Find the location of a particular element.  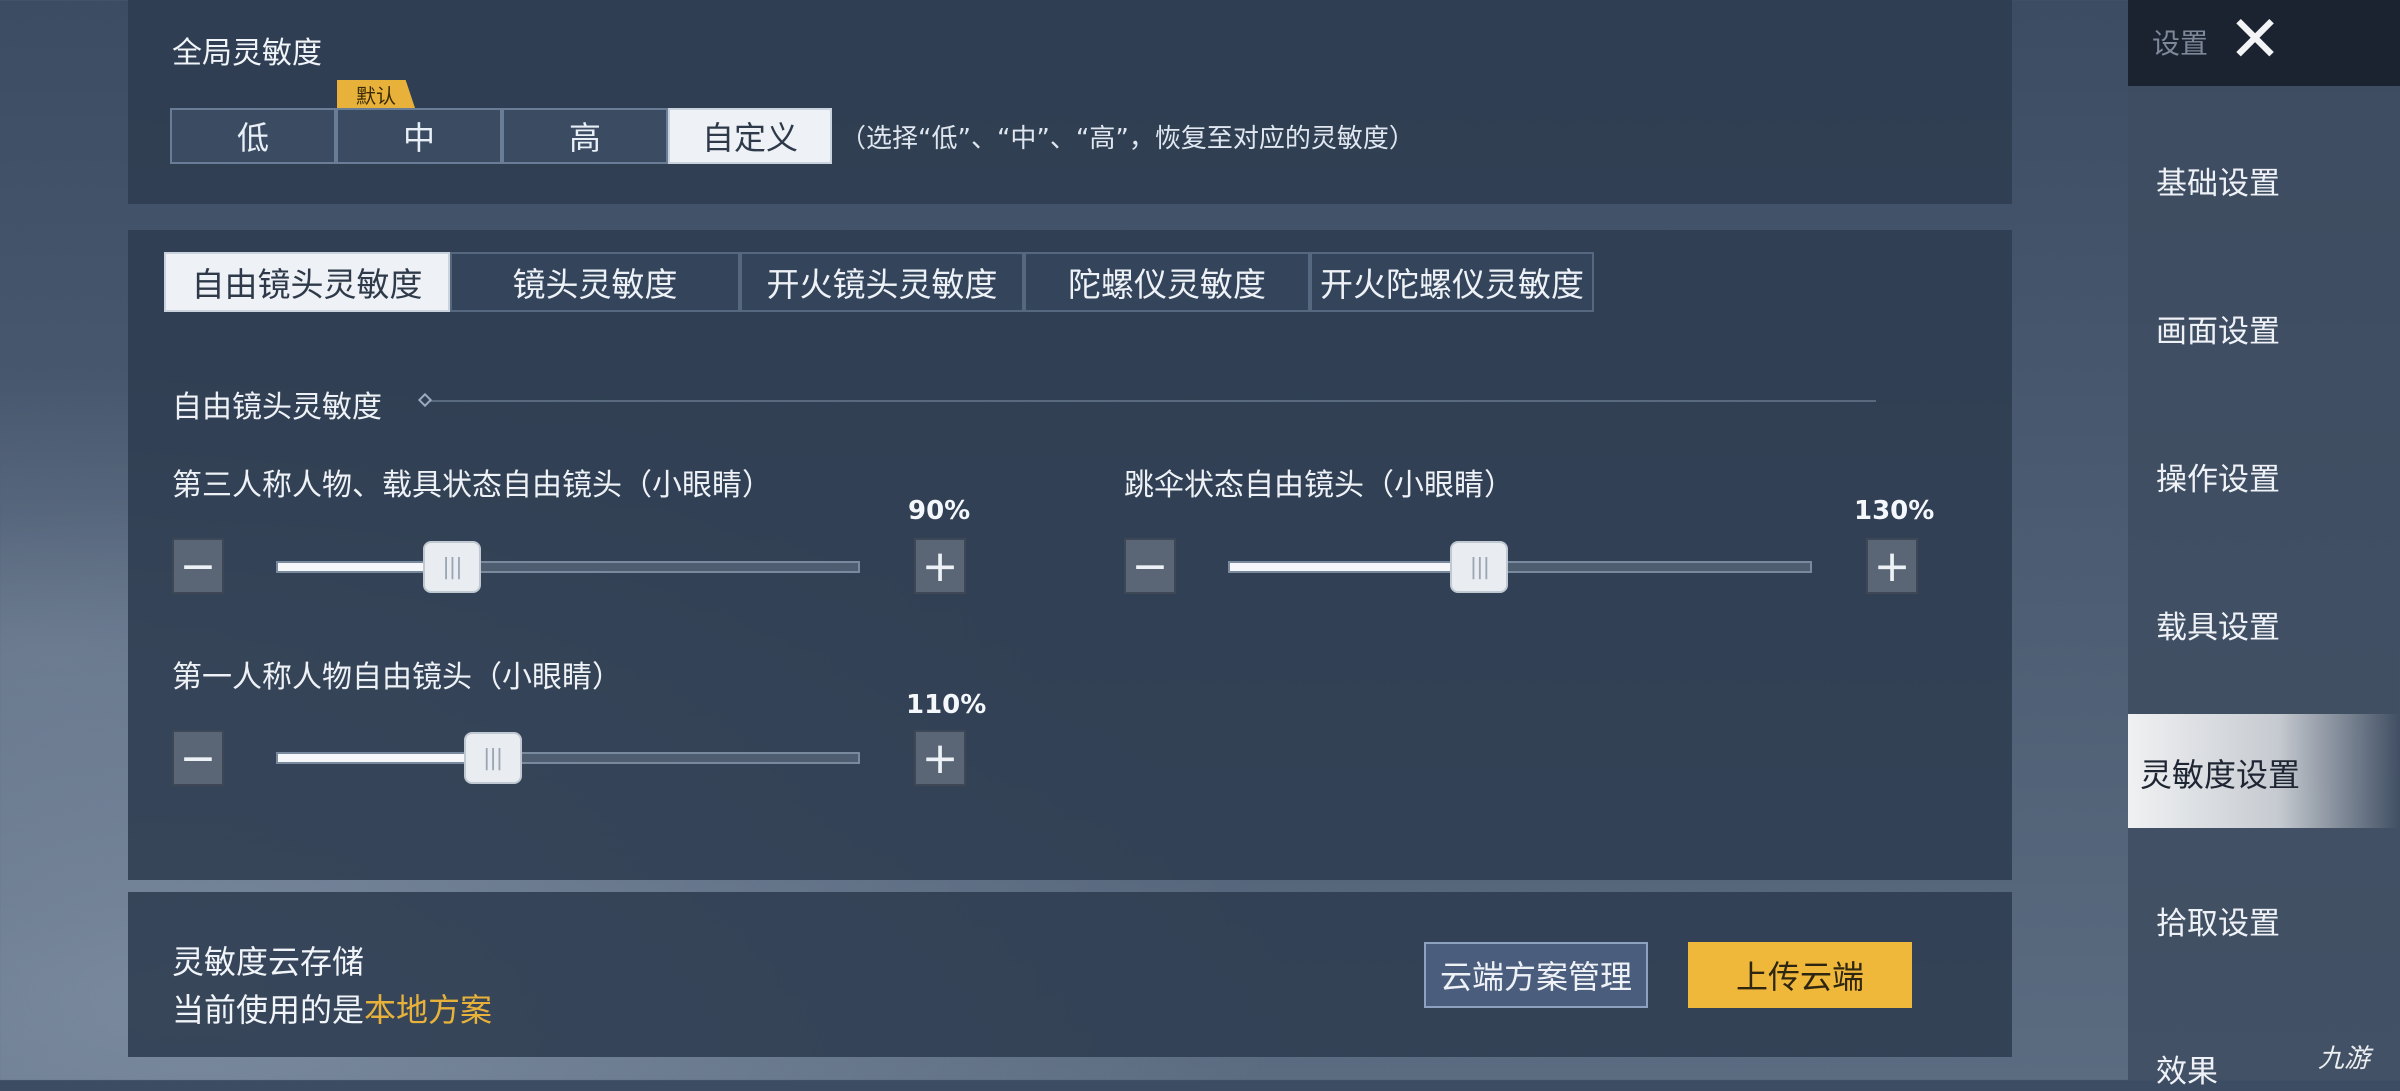

slider-parachute-minus-button: − is located at coordinates (1150, 566).